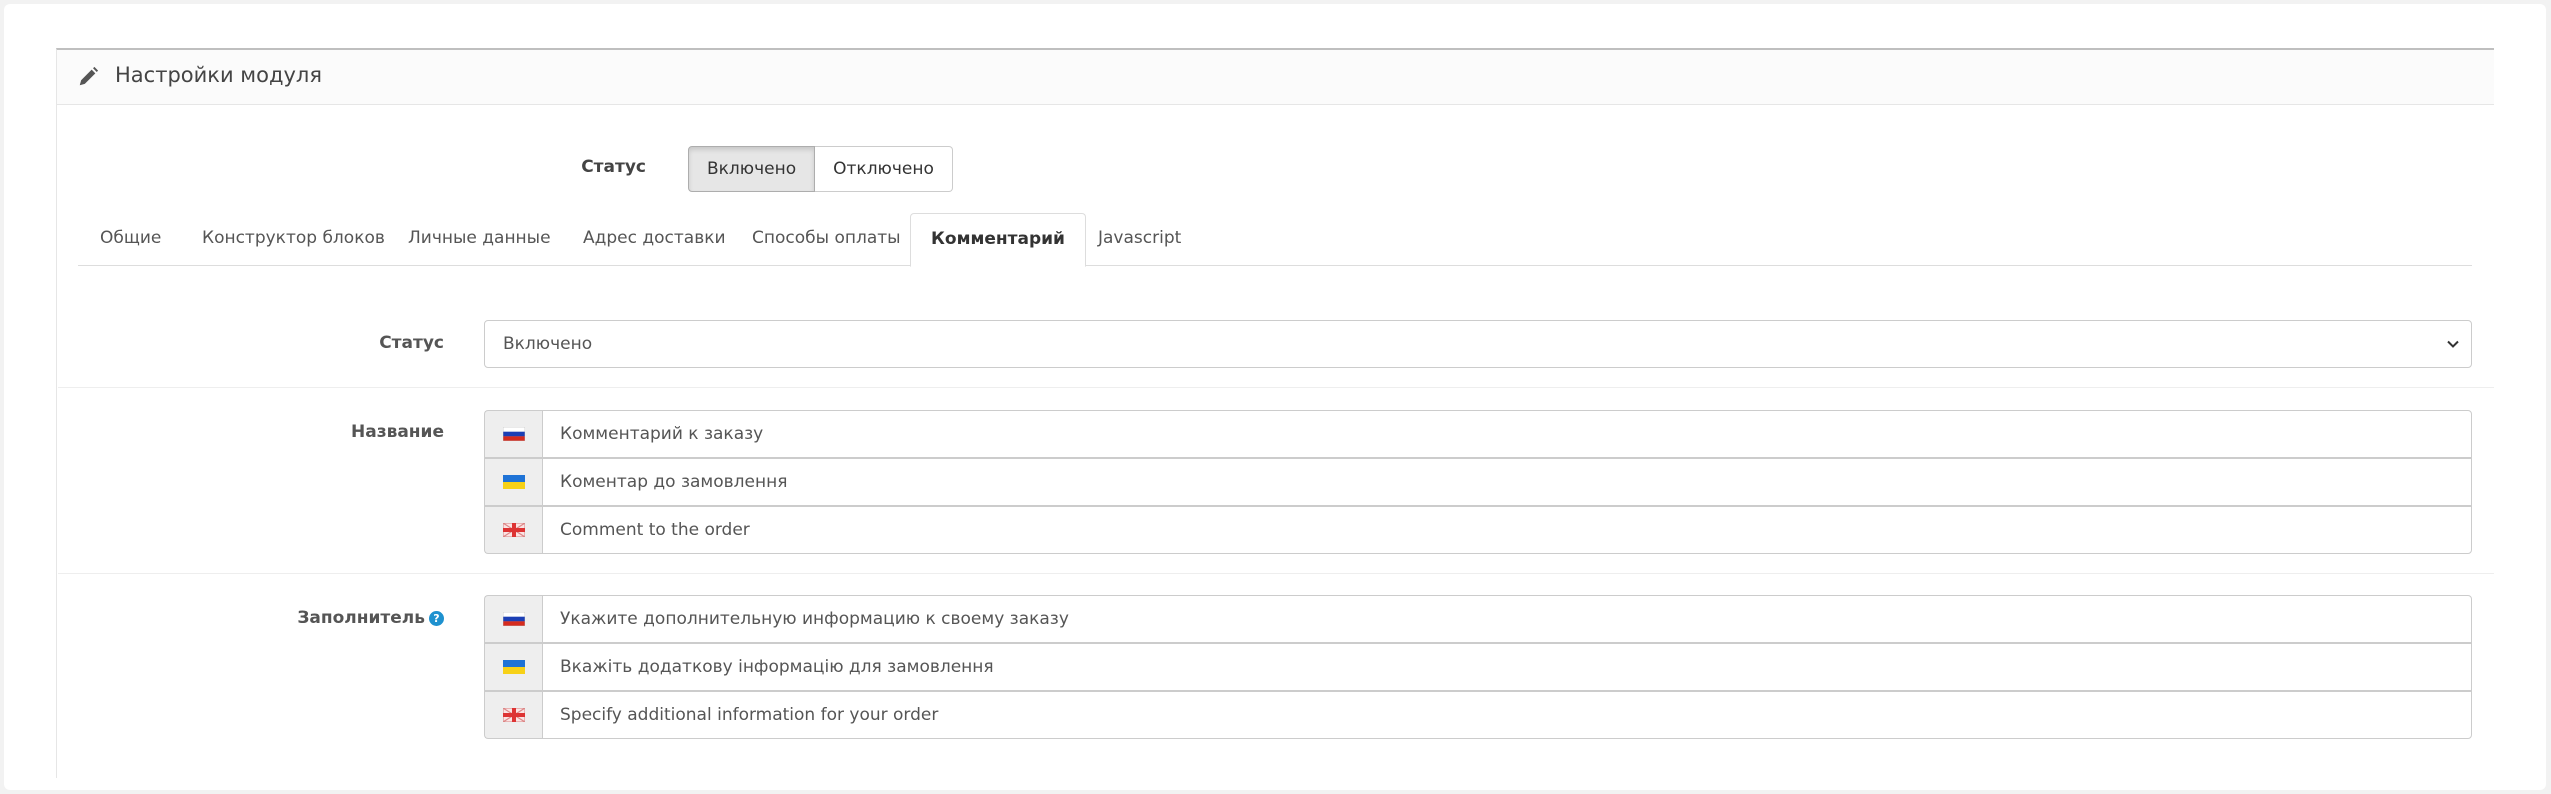 This screenshot has width=2551, height=794. What do you see at coordinates (436, 618) in the screenshot?
I see `help-icon: ?` at bounding box center [436, 618].